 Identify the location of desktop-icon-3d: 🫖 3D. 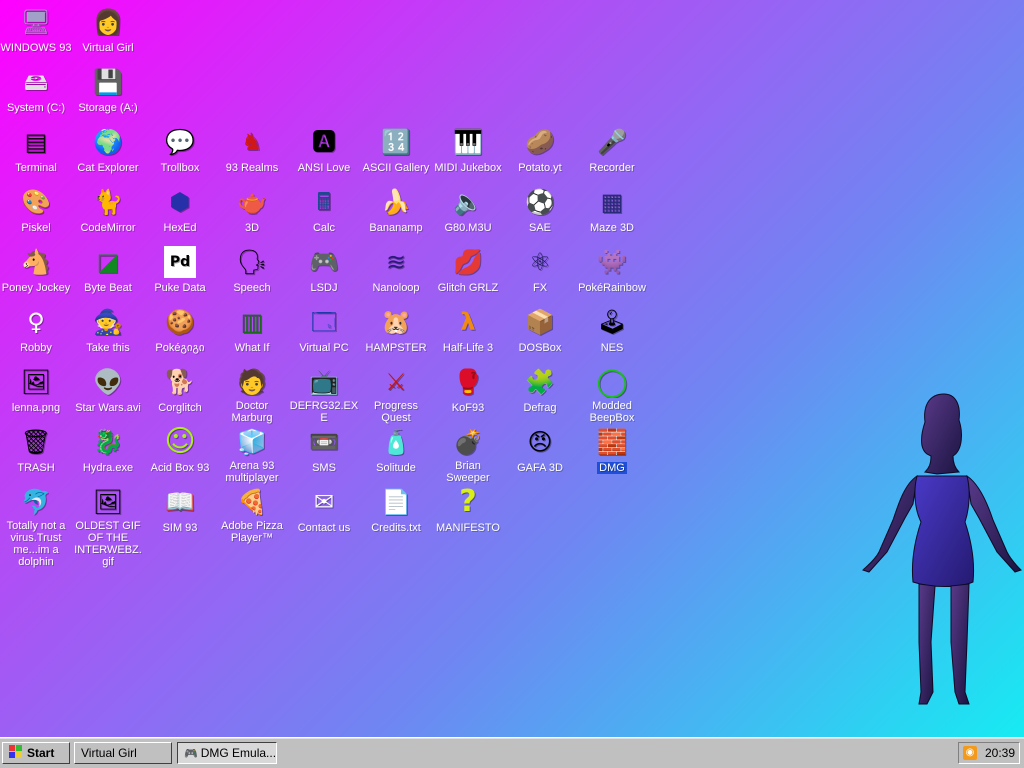
(252, 212).